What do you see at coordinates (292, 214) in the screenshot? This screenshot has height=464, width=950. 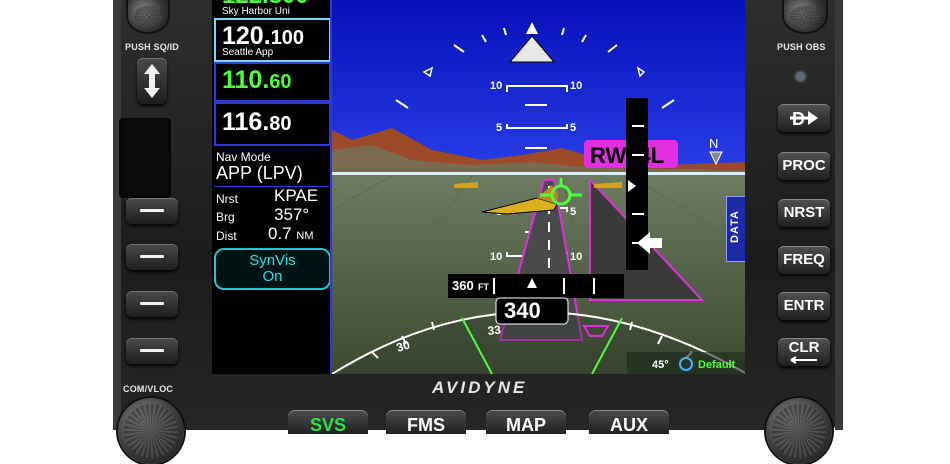 I see `brg-value: 357°` at bounding box center [292, 214].